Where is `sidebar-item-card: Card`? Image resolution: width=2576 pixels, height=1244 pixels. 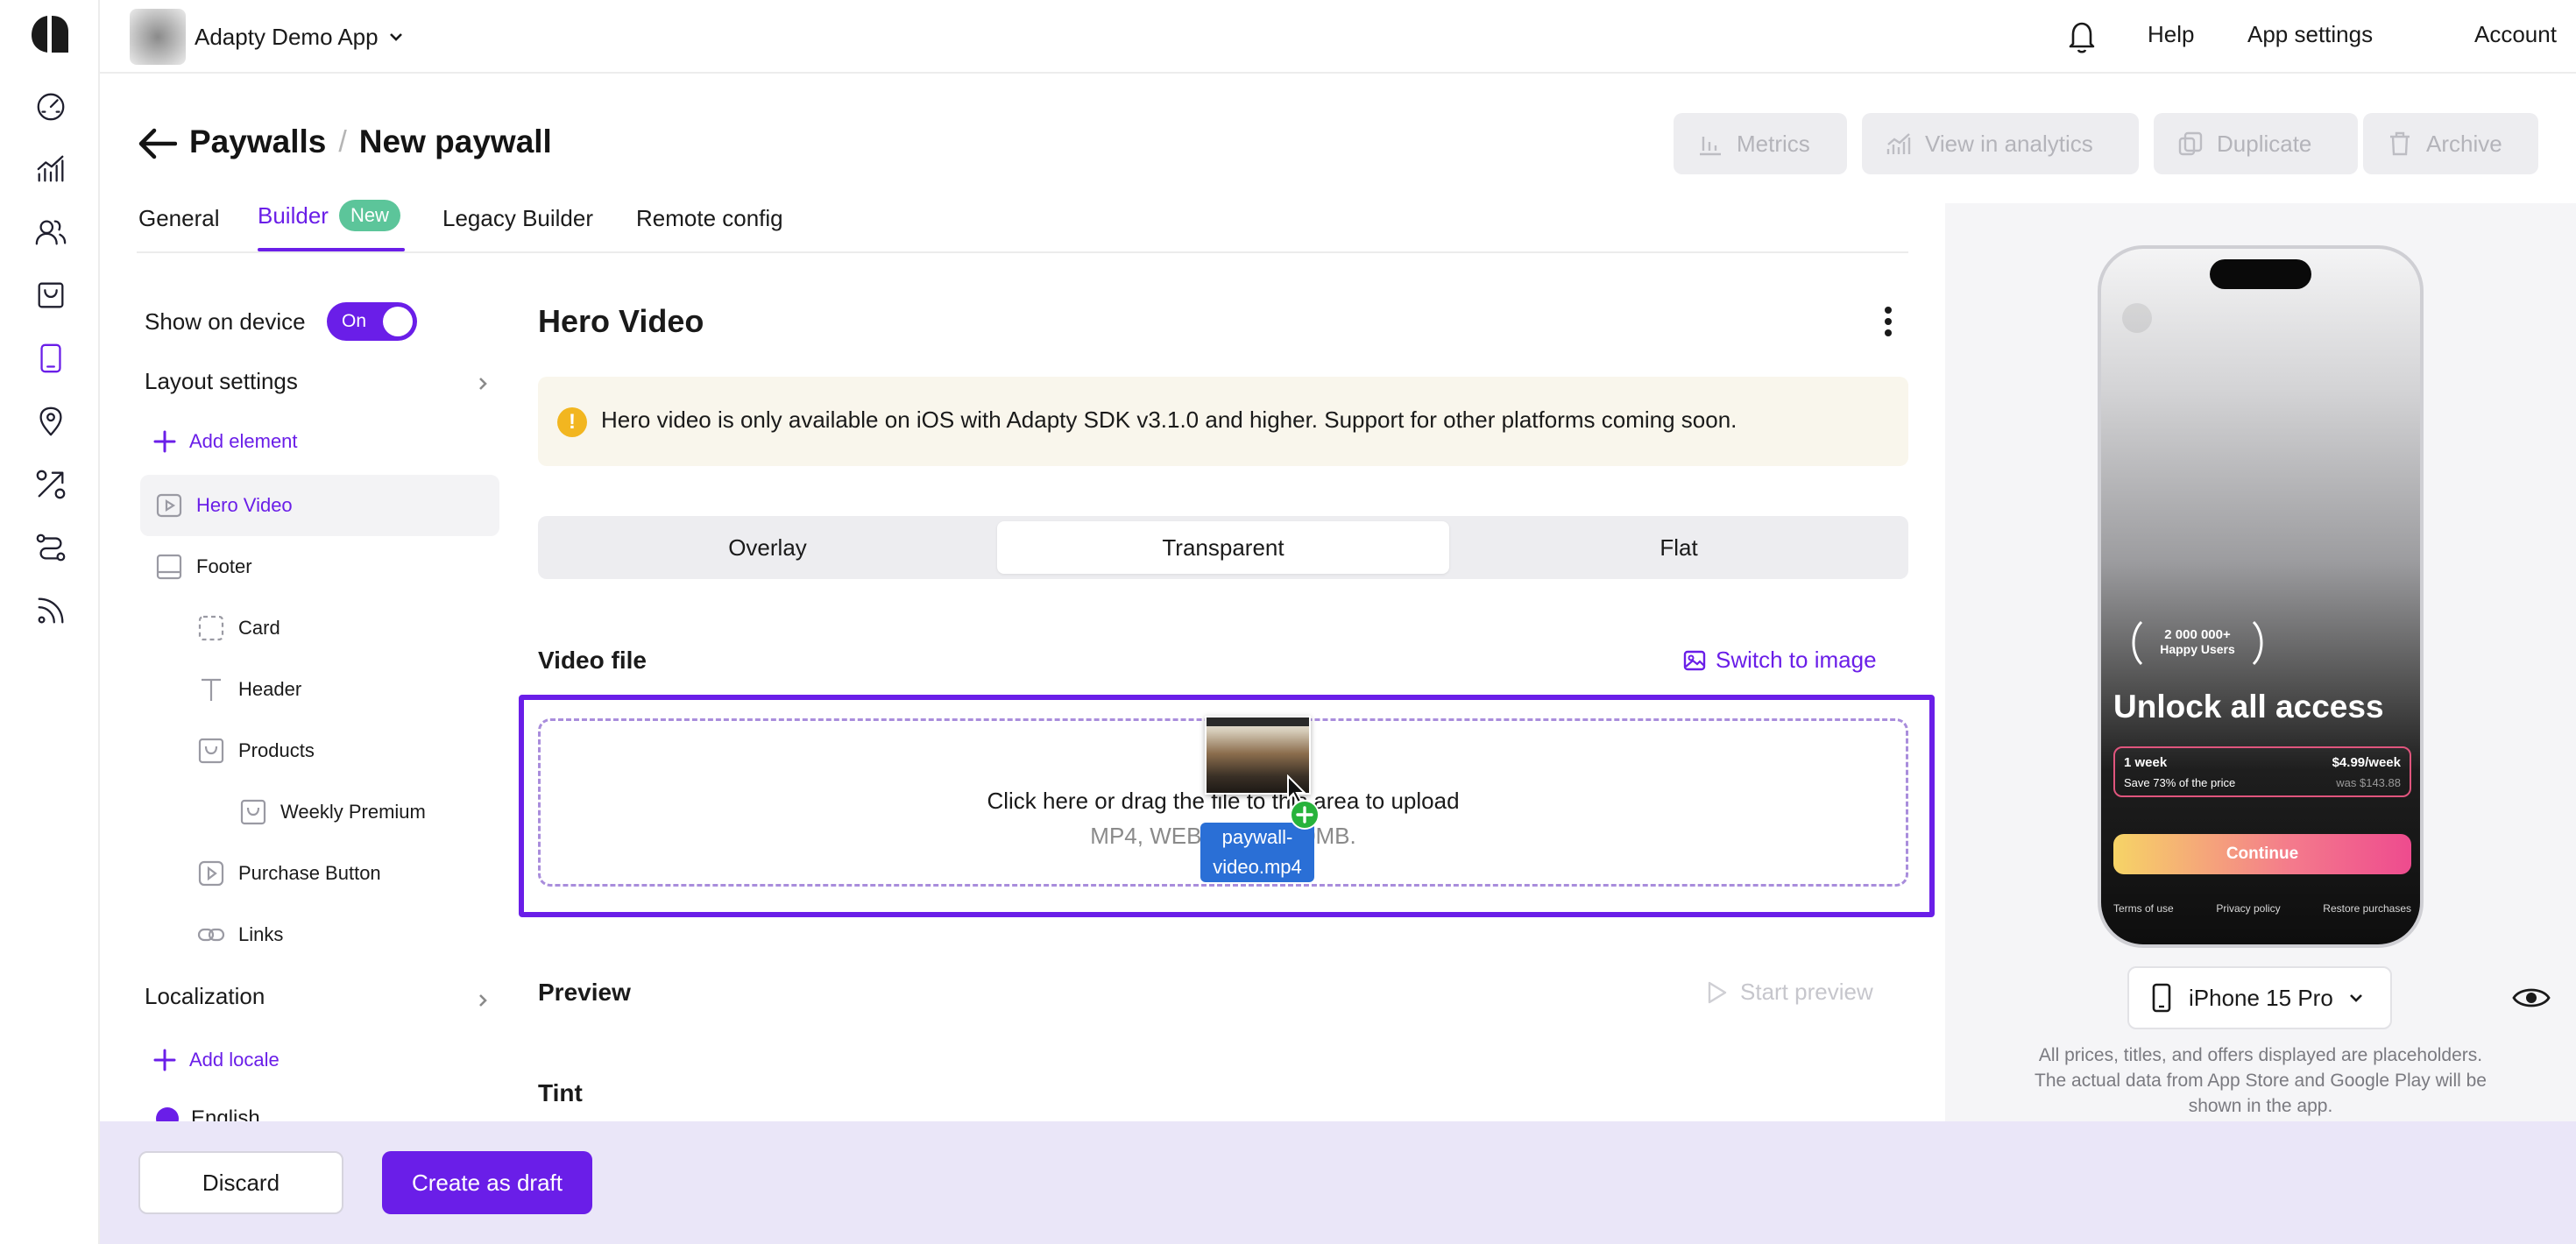
sidebar-item-card: Card is located at coordinates (238, 628).